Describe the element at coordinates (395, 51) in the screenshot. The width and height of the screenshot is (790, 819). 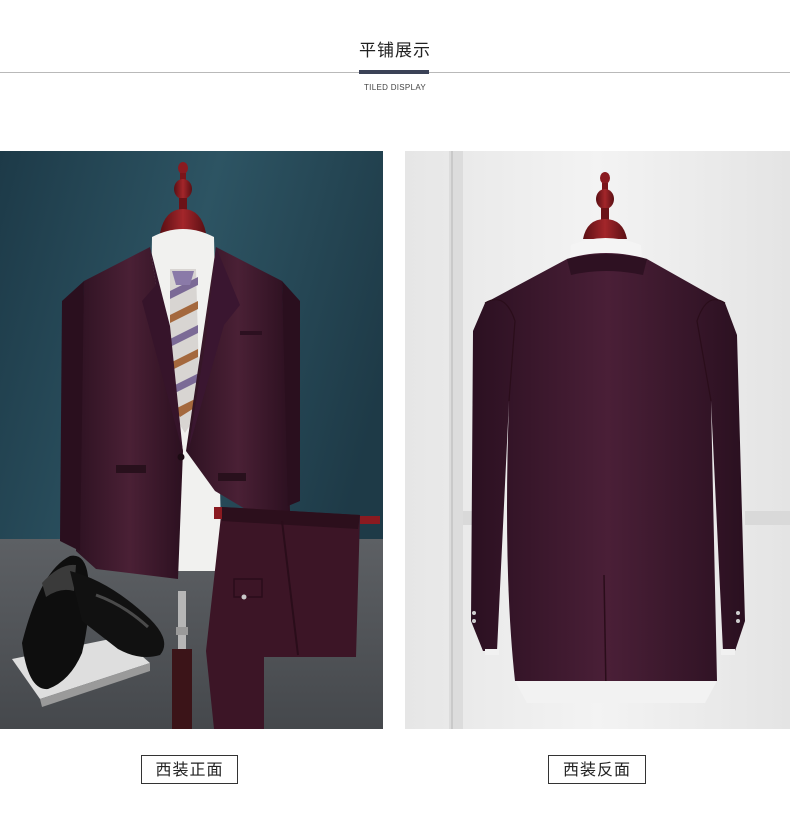
I see `section-title: 平铺展示` at that location.